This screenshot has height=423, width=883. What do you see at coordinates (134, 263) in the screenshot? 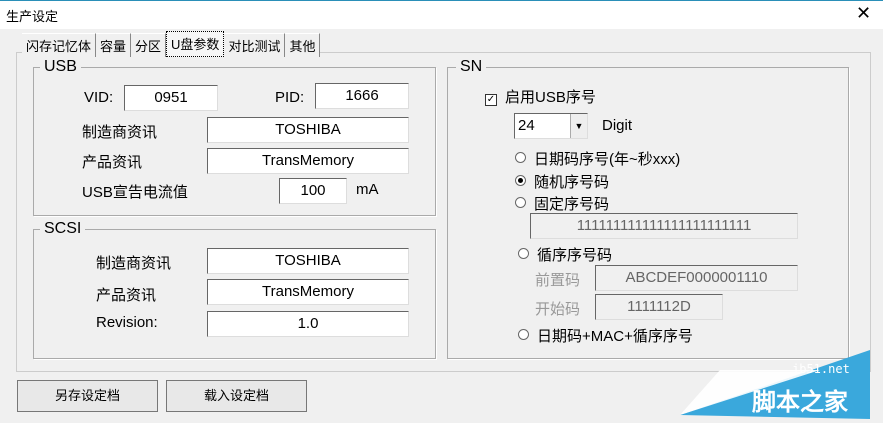
I see `scsi-vendor-label: 制造商资讯` at bounding box center [134, 263].